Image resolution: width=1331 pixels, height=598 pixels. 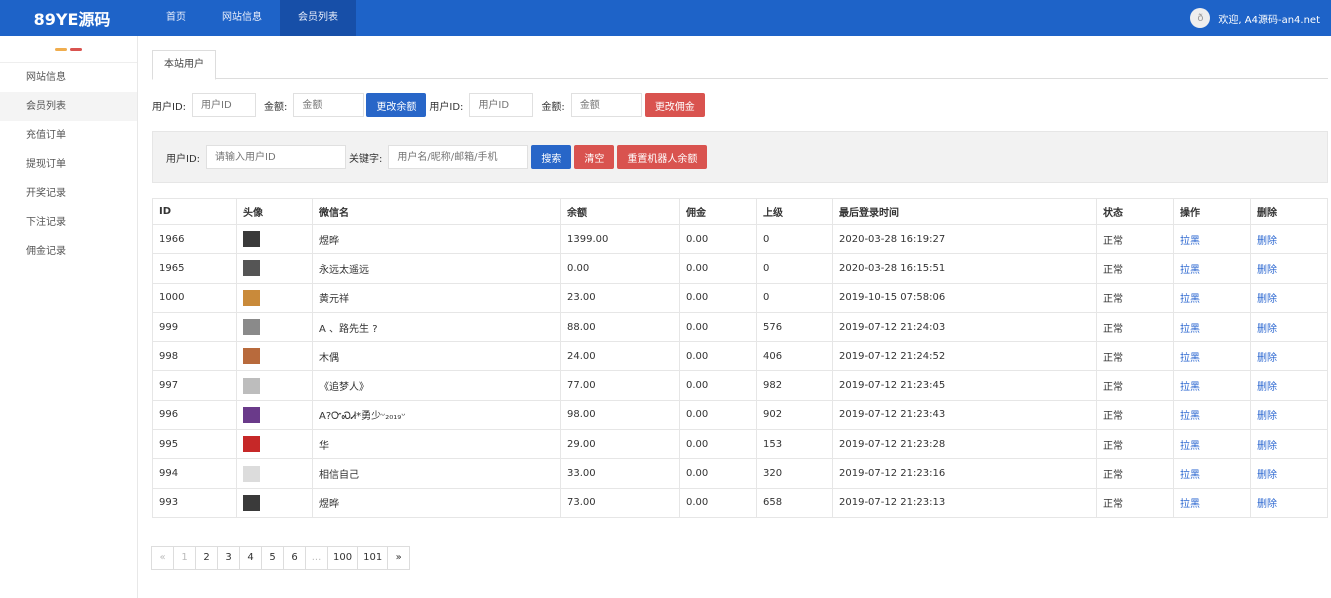 I want to click on change-commission-button: 更改佣金, so click(x=674, y=105).